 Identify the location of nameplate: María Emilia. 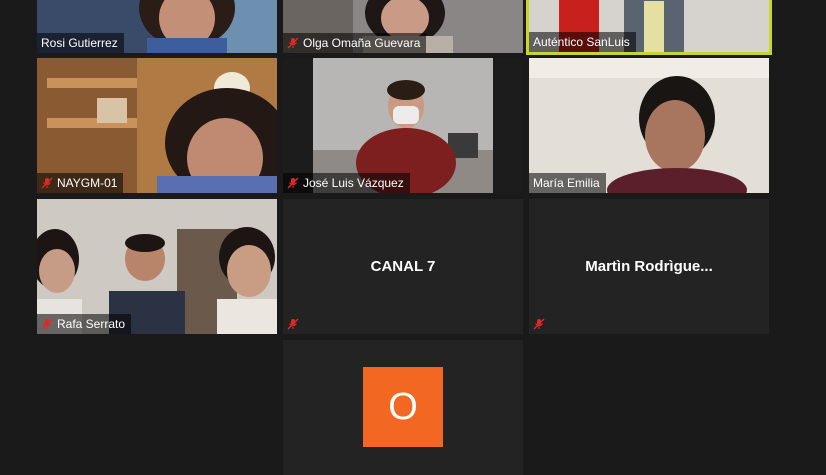
(567, 183).